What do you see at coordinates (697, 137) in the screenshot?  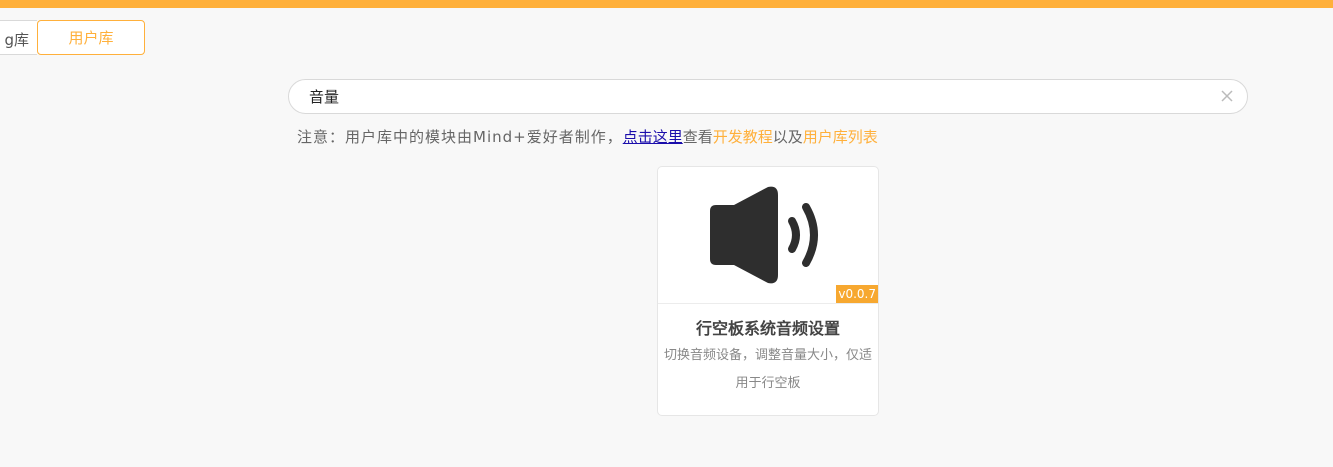 I see `notice-middle: 查看` at bounding box center [697, 137].